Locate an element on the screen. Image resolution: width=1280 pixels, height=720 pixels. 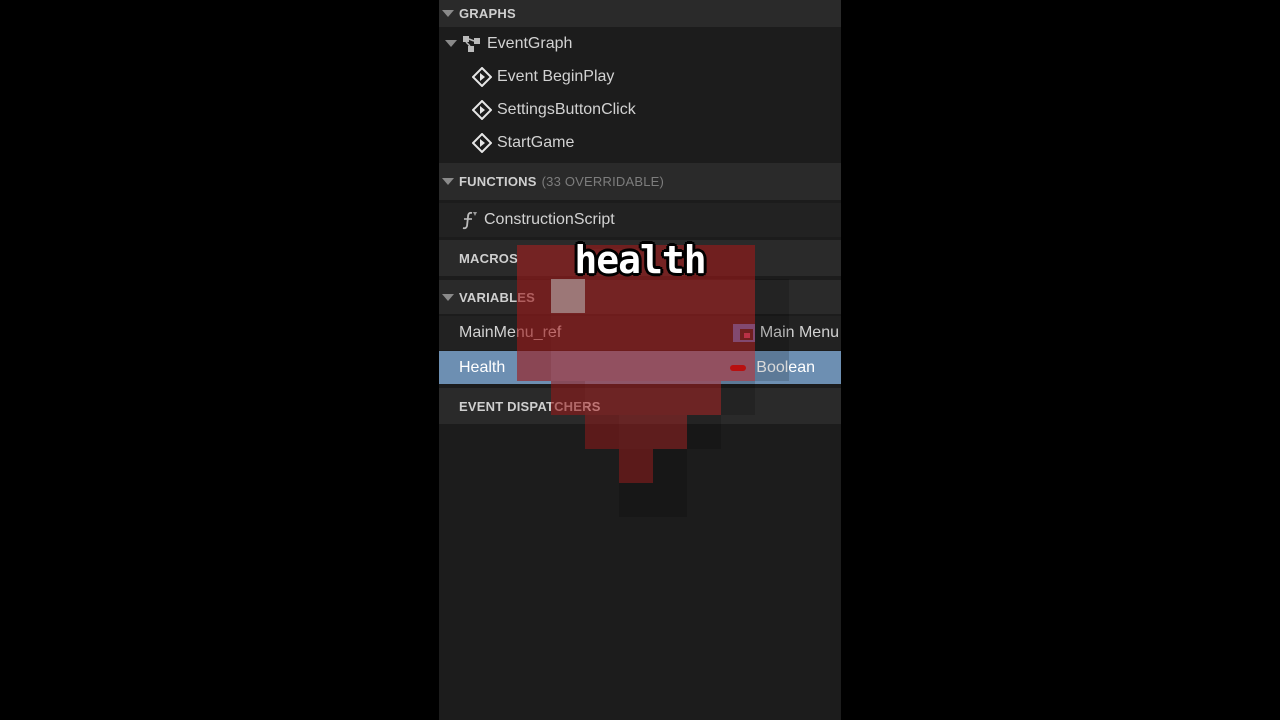
tree-item-label: SettingsButtonClick is located at coordinates (566, 109).